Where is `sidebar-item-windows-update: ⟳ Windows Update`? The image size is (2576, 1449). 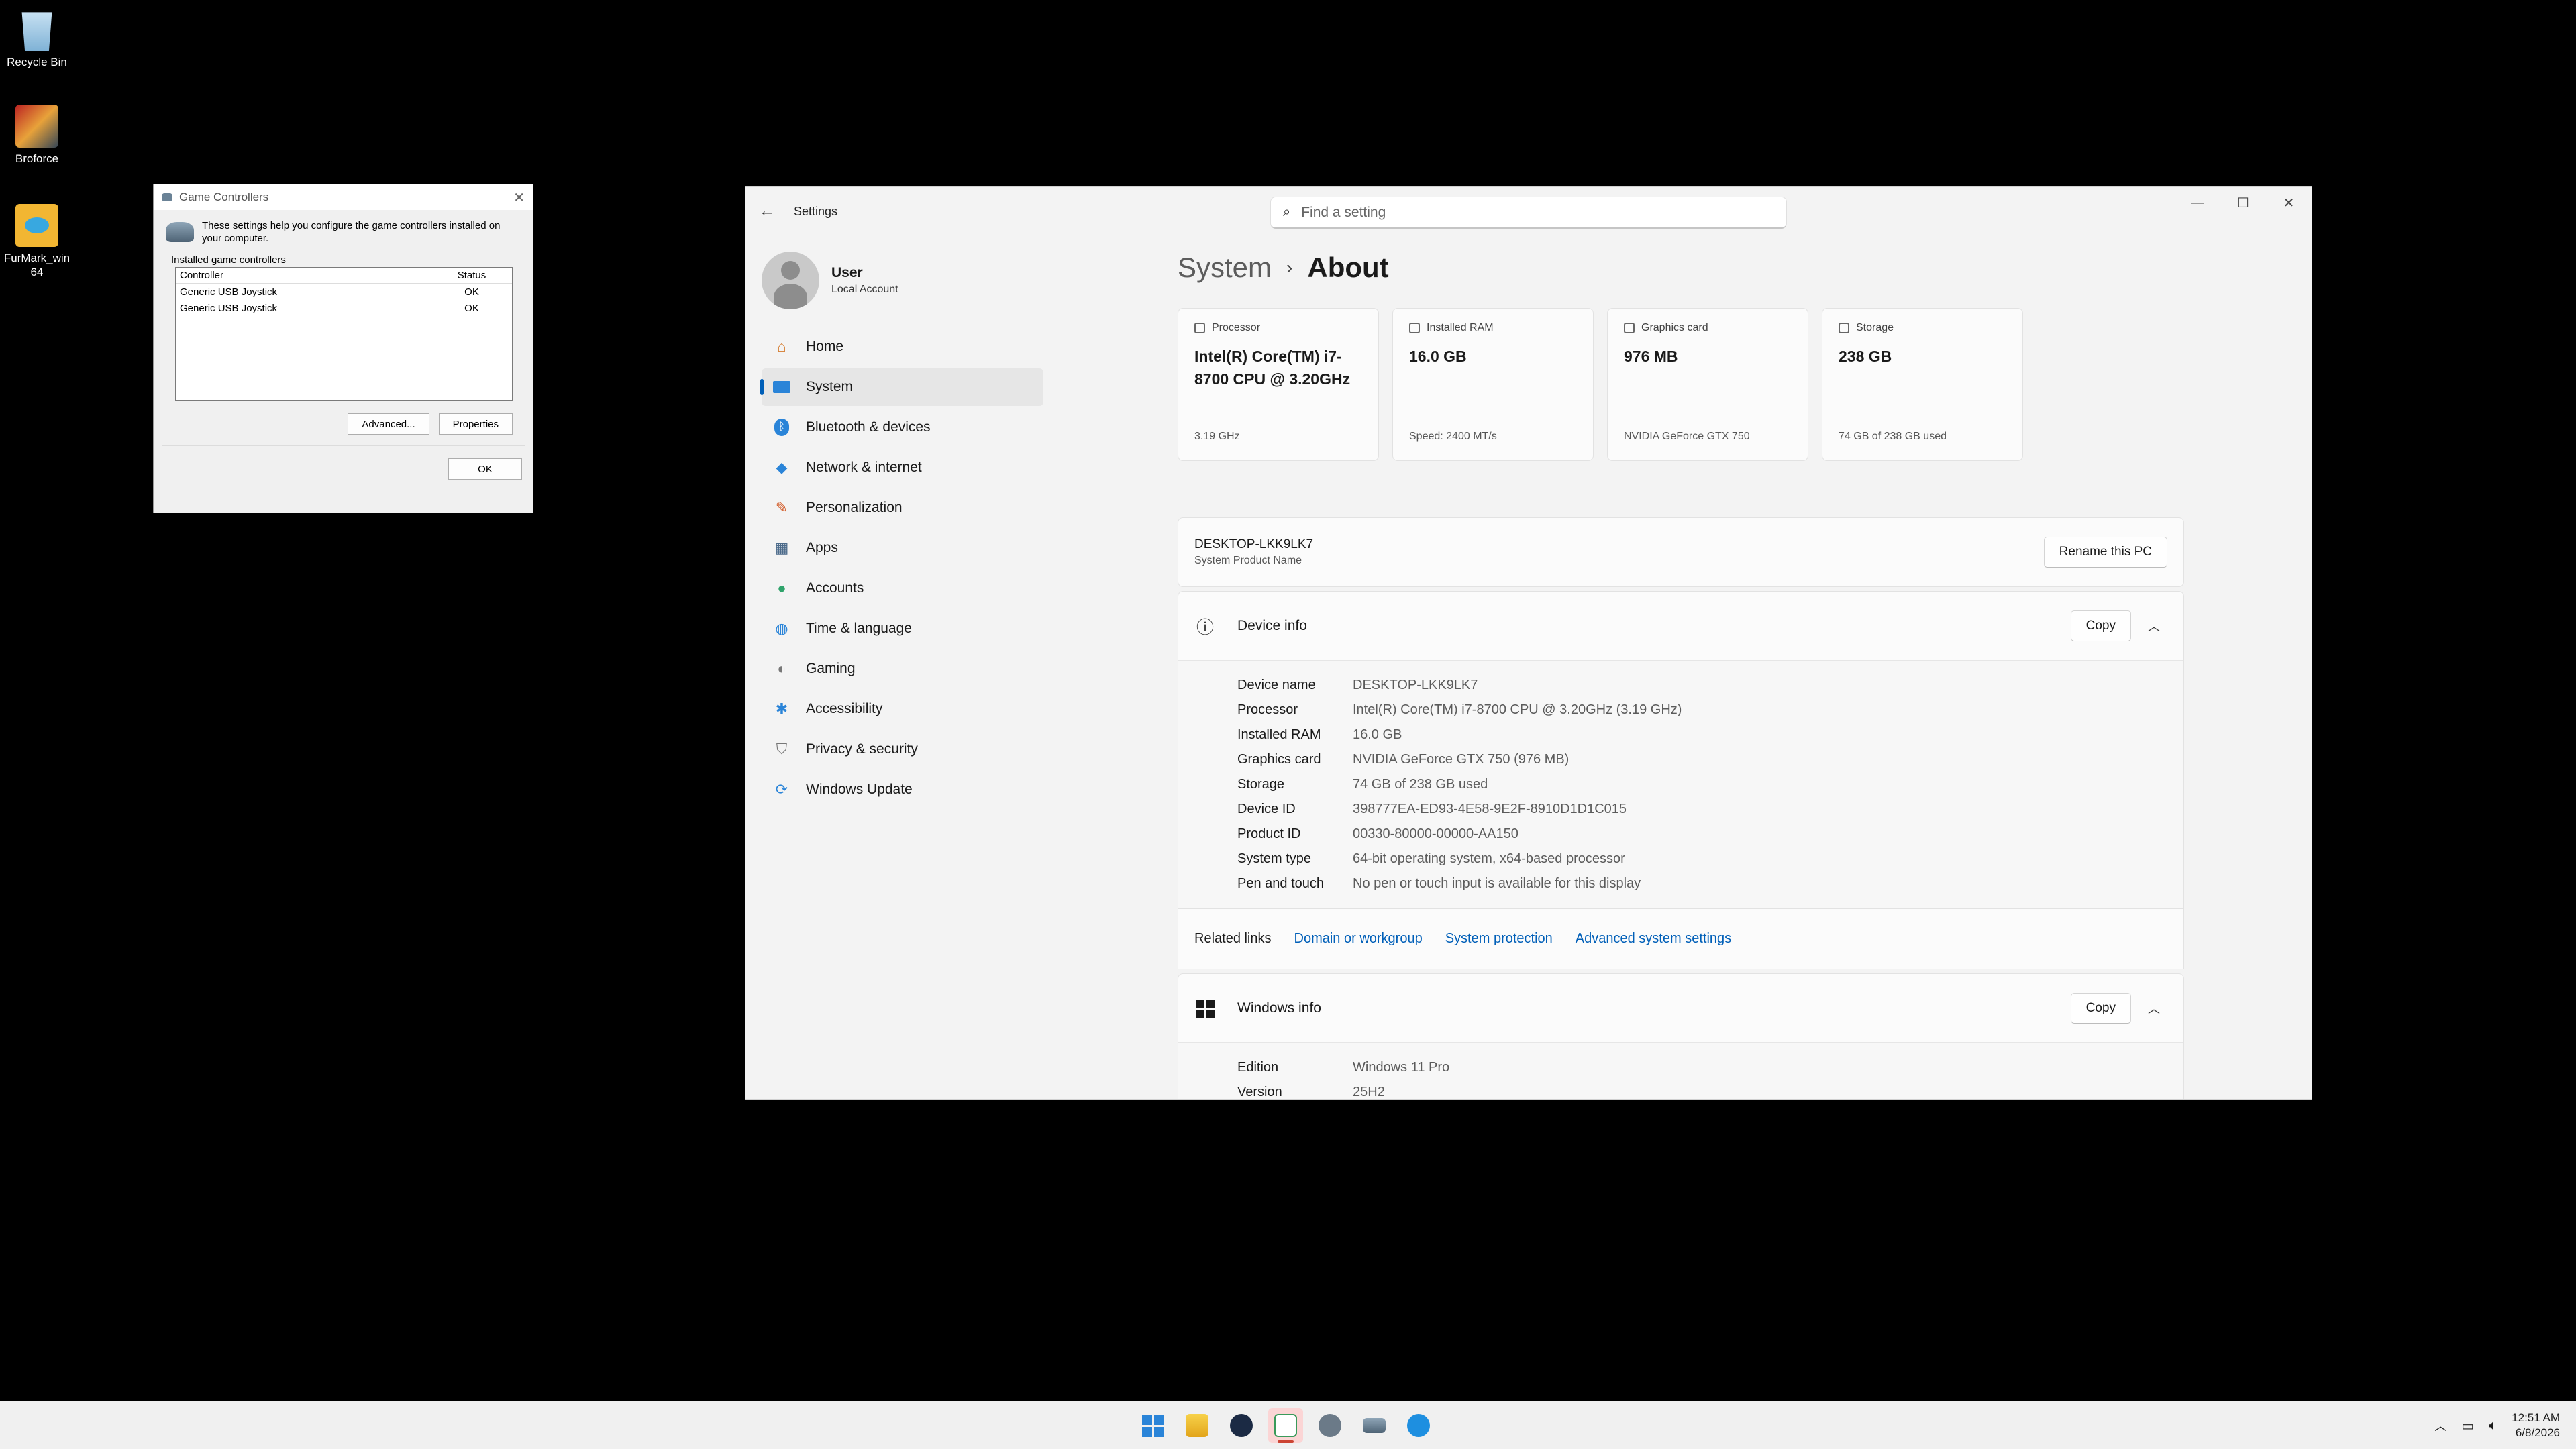
sidebar-item-windows-update: ⟳ Windows Update is located at coordinates (902, 789).